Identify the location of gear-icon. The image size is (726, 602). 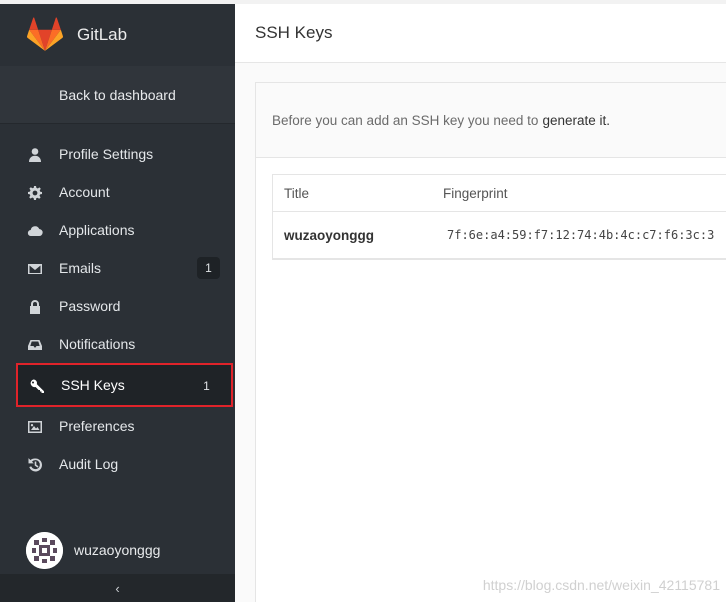
(34, 192).